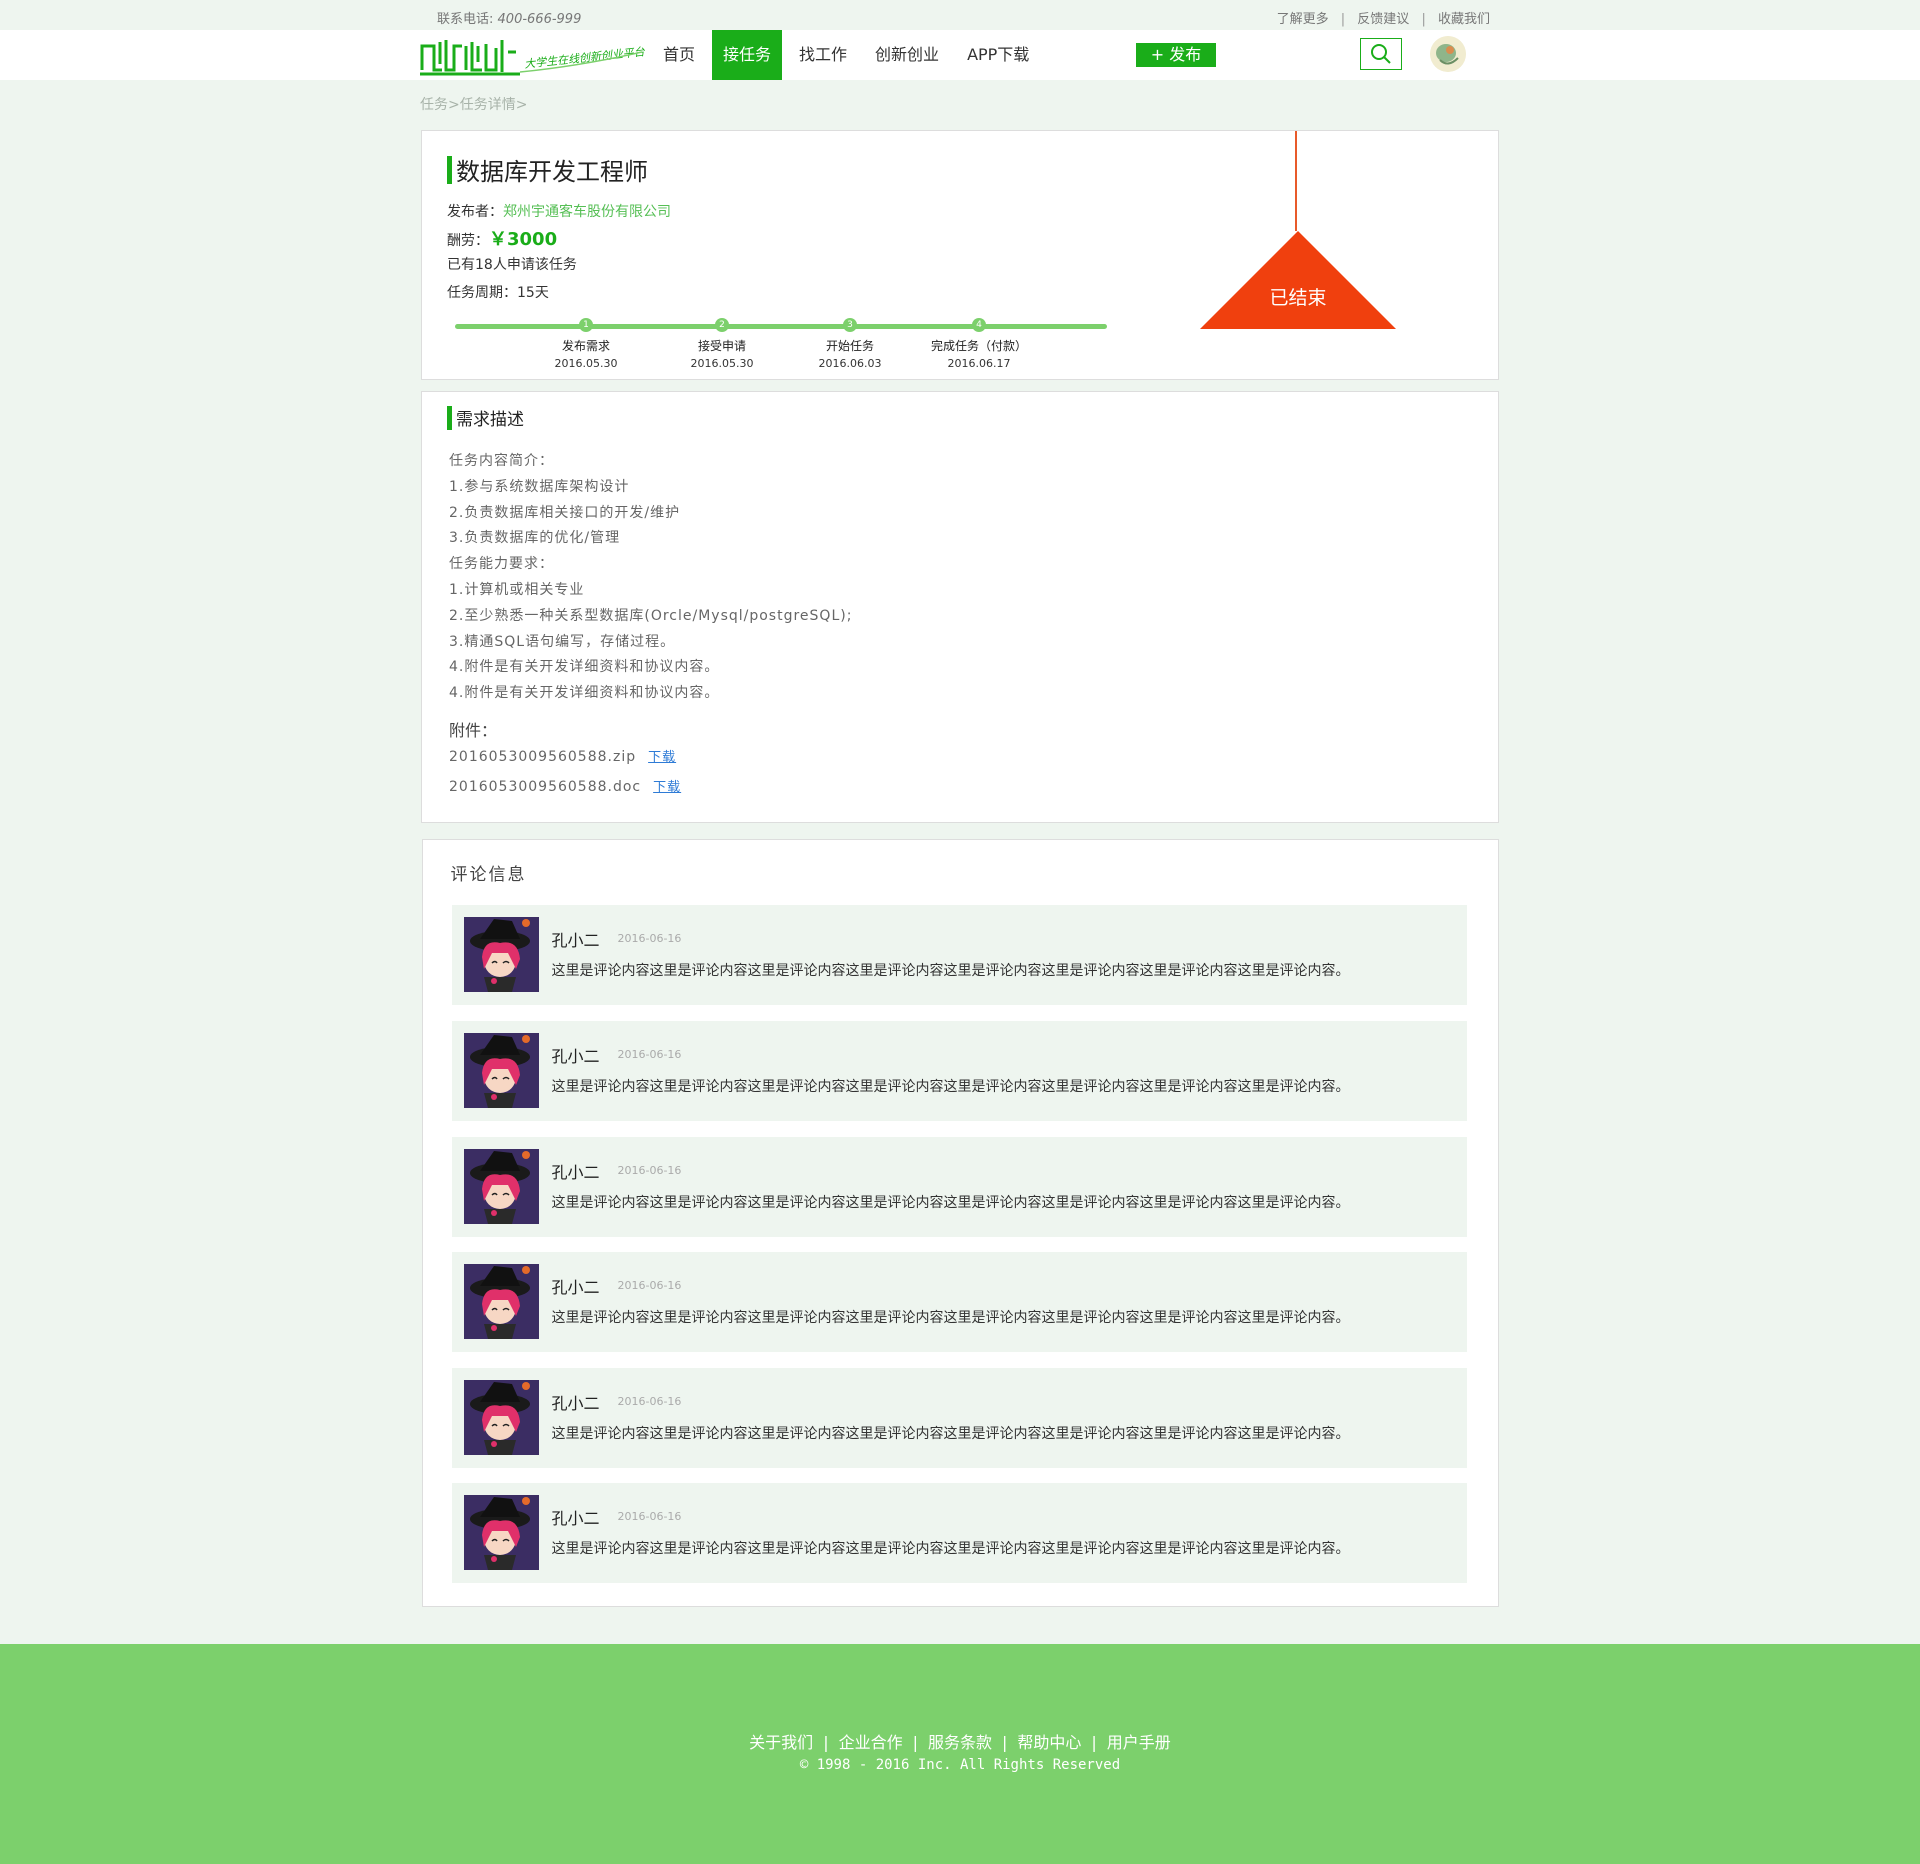 The image size is (1920, 1864). What do you see at coordinates (747, 55) in the screenshot?
I see `nav-tasks: 接任务` at bounding box center [747, 55].